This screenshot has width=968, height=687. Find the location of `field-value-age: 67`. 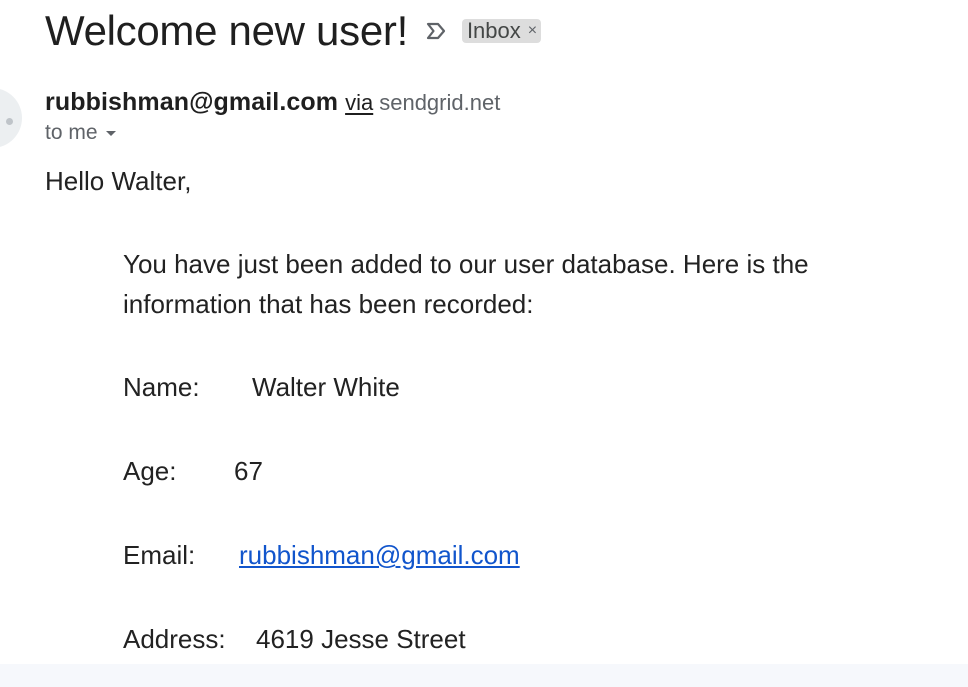

field-value-age: 67 is located at coordinates (248, 471).